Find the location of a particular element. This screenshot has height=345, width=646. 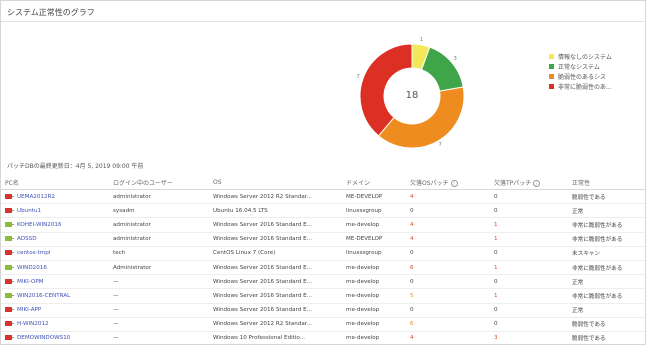

pc-name-link: H-WIN2012 is located at coordinates (33, 324).